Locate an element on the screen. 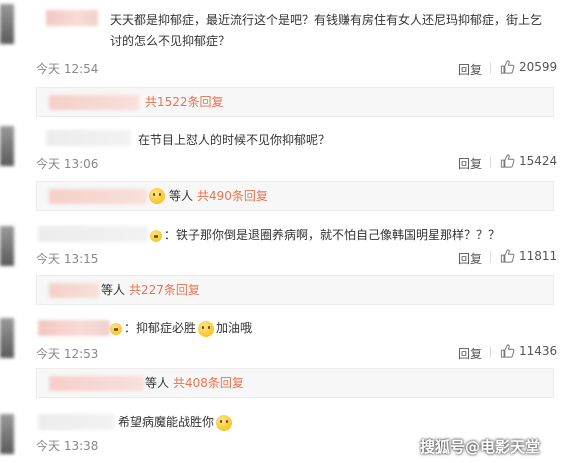  like-button: 11811 is located at coordinates (528, 256).